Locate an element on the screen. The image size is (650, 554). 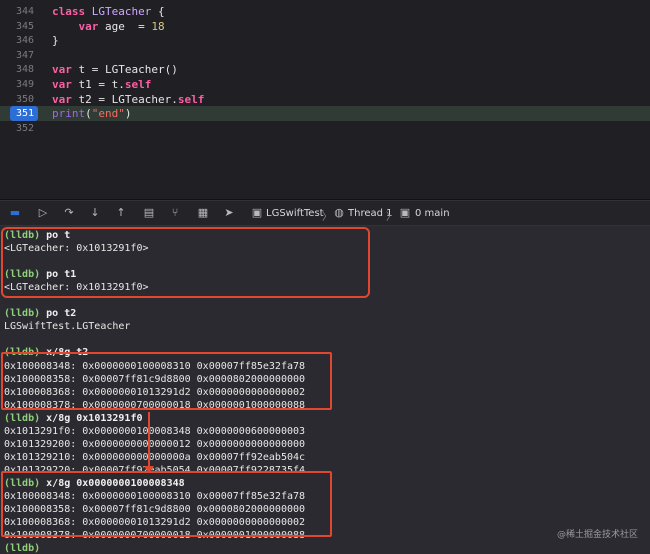
code-text: var t = LGTeacher() is located at coordinates (115, 69).